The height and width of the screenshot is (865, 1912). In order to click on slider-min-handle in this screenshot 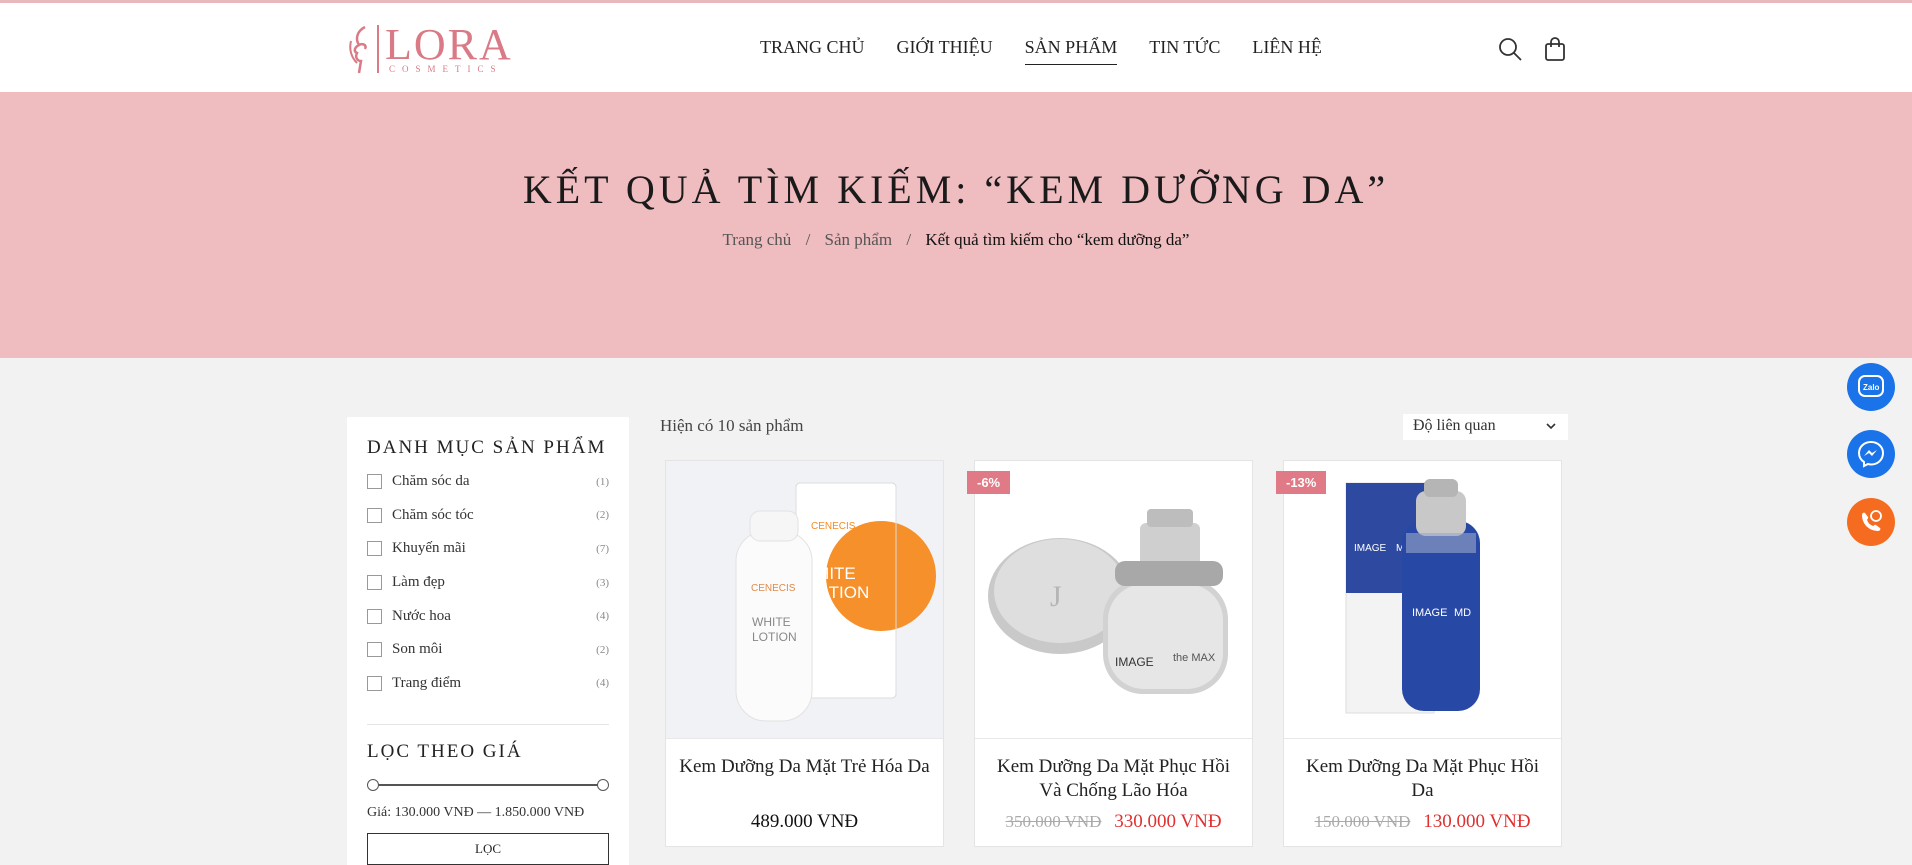, I will do `click(373, 785)`.